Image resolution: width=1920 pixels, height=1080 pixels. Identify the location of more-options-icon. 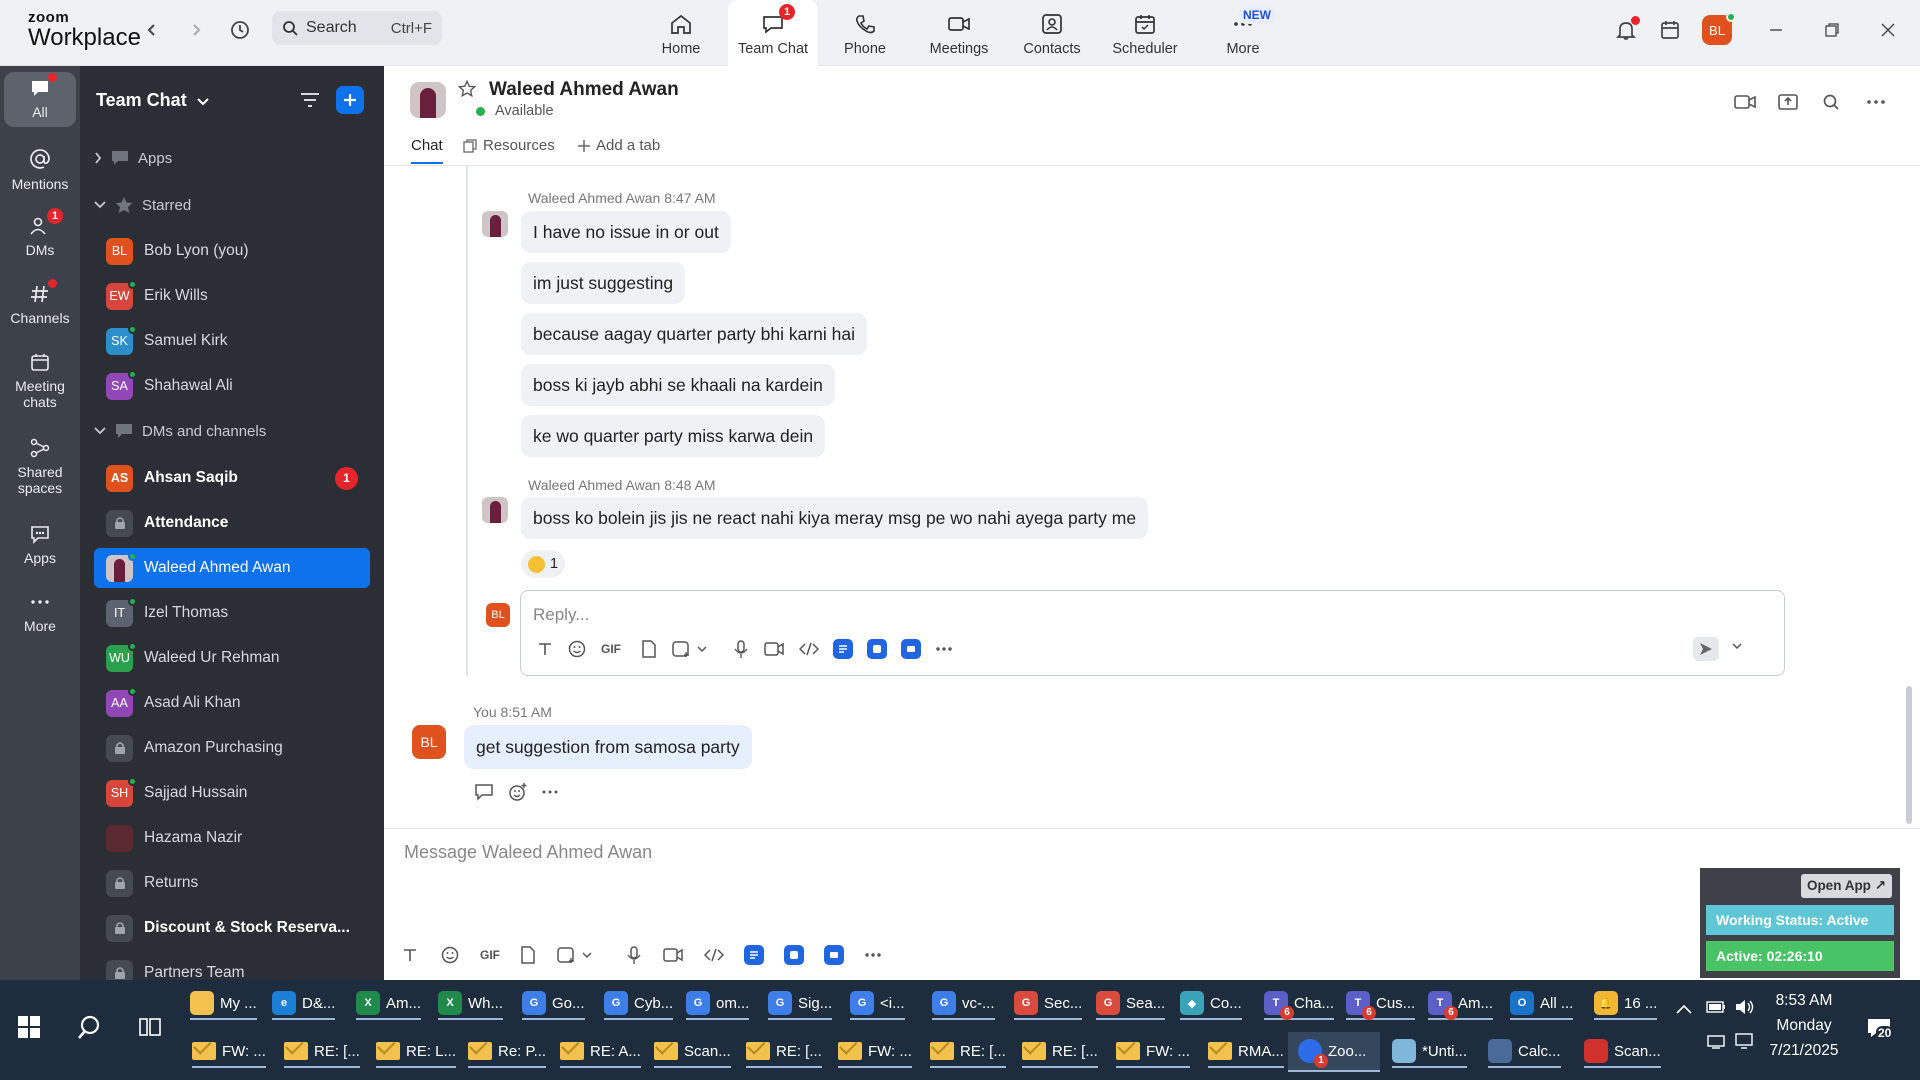
(1876, 102).